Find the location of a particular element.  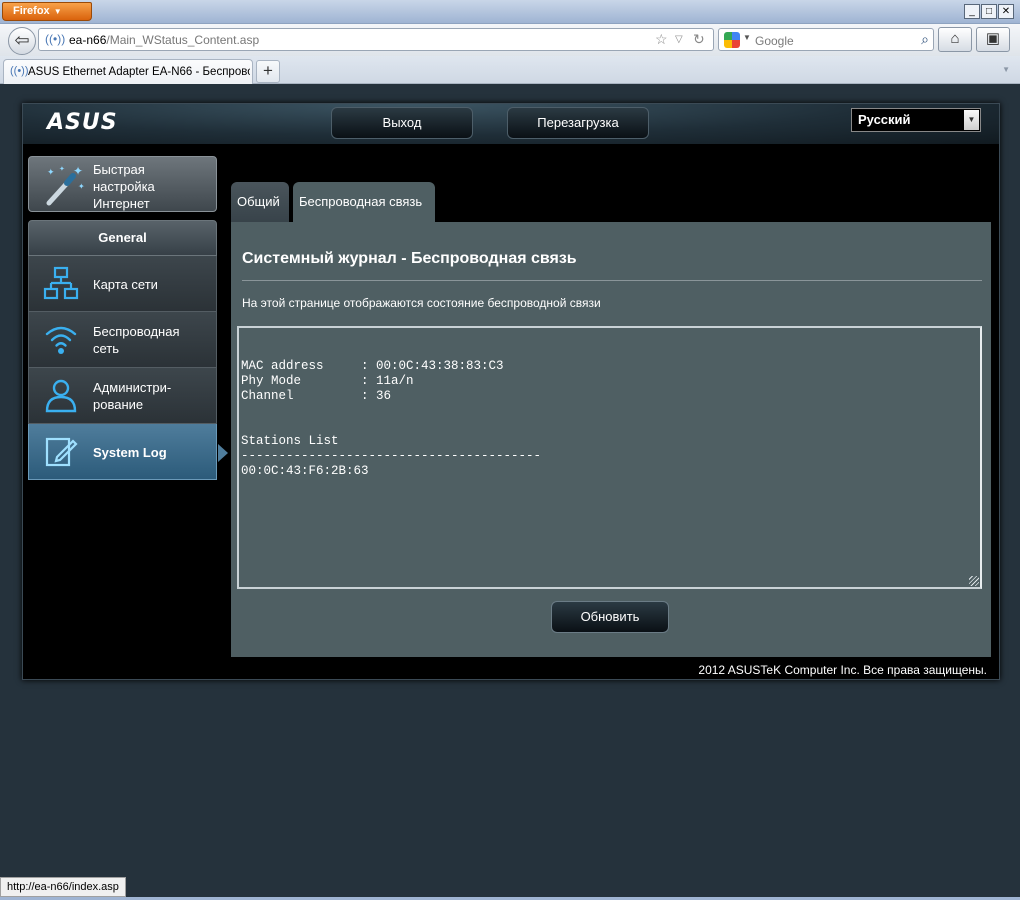

general-section-header: General is located at coordinates (122, 238).